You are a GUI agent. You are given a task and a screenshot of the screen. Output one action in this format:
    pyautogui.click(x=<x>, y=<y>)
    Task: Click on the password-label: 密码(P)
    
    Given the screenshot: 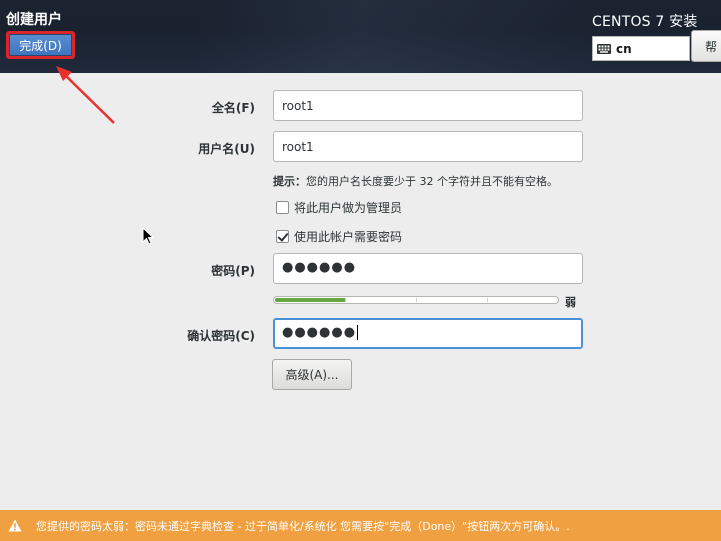 What is the action you would take?
    pyautogui.click(x=233, y=271)
    